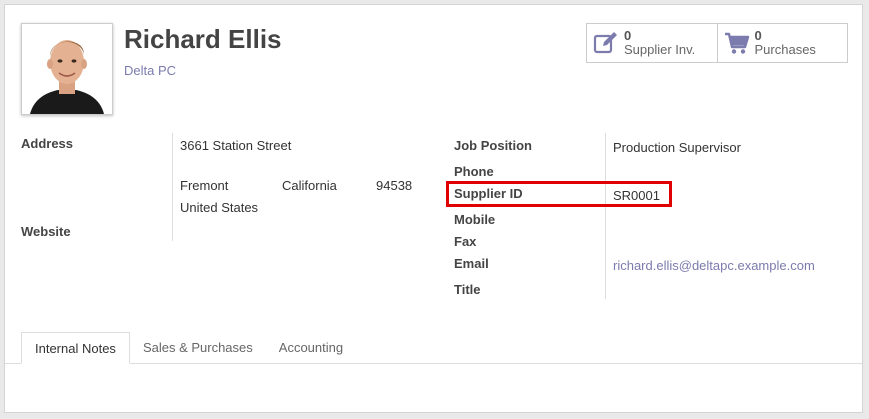  I want to click on left-divider, so click(172, 187).